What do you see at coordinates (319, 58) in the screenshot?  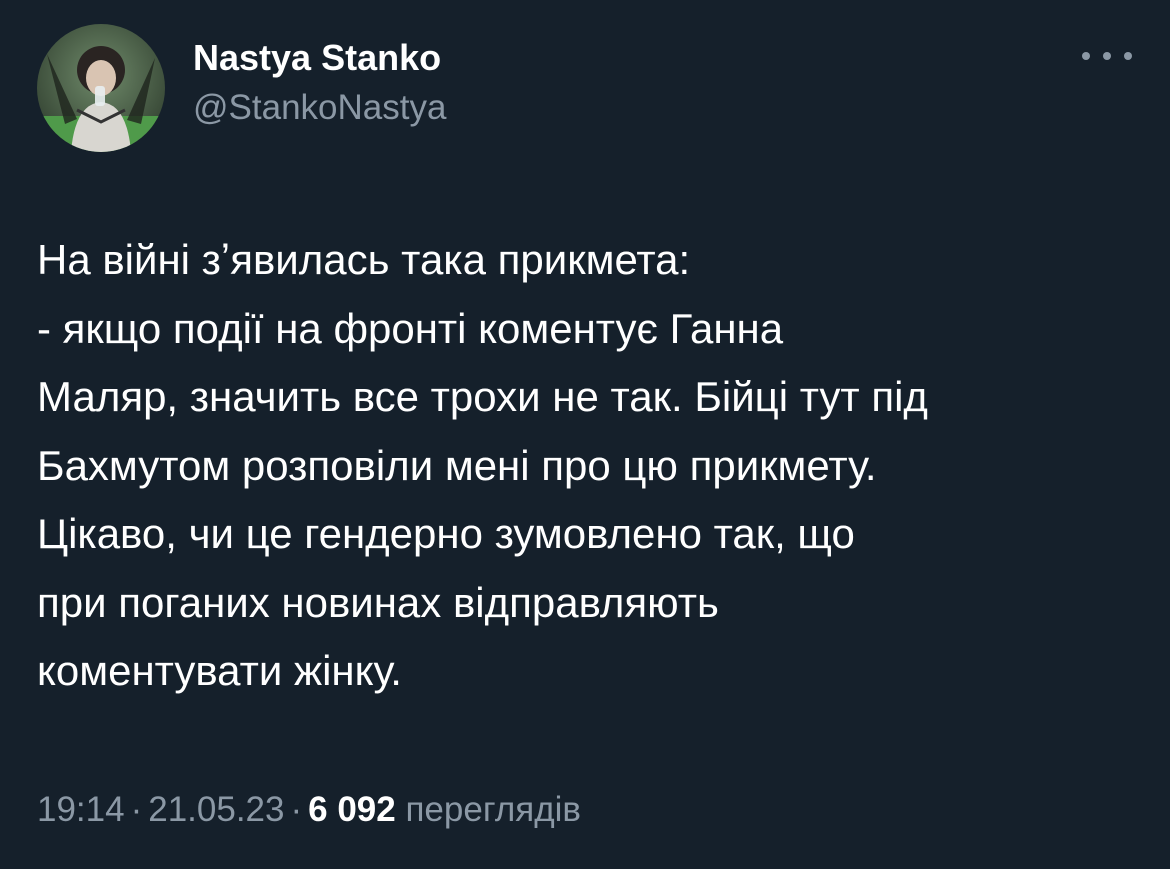 I see `author-display-name: Nastya Stanko` at bounding box center [319, 58].